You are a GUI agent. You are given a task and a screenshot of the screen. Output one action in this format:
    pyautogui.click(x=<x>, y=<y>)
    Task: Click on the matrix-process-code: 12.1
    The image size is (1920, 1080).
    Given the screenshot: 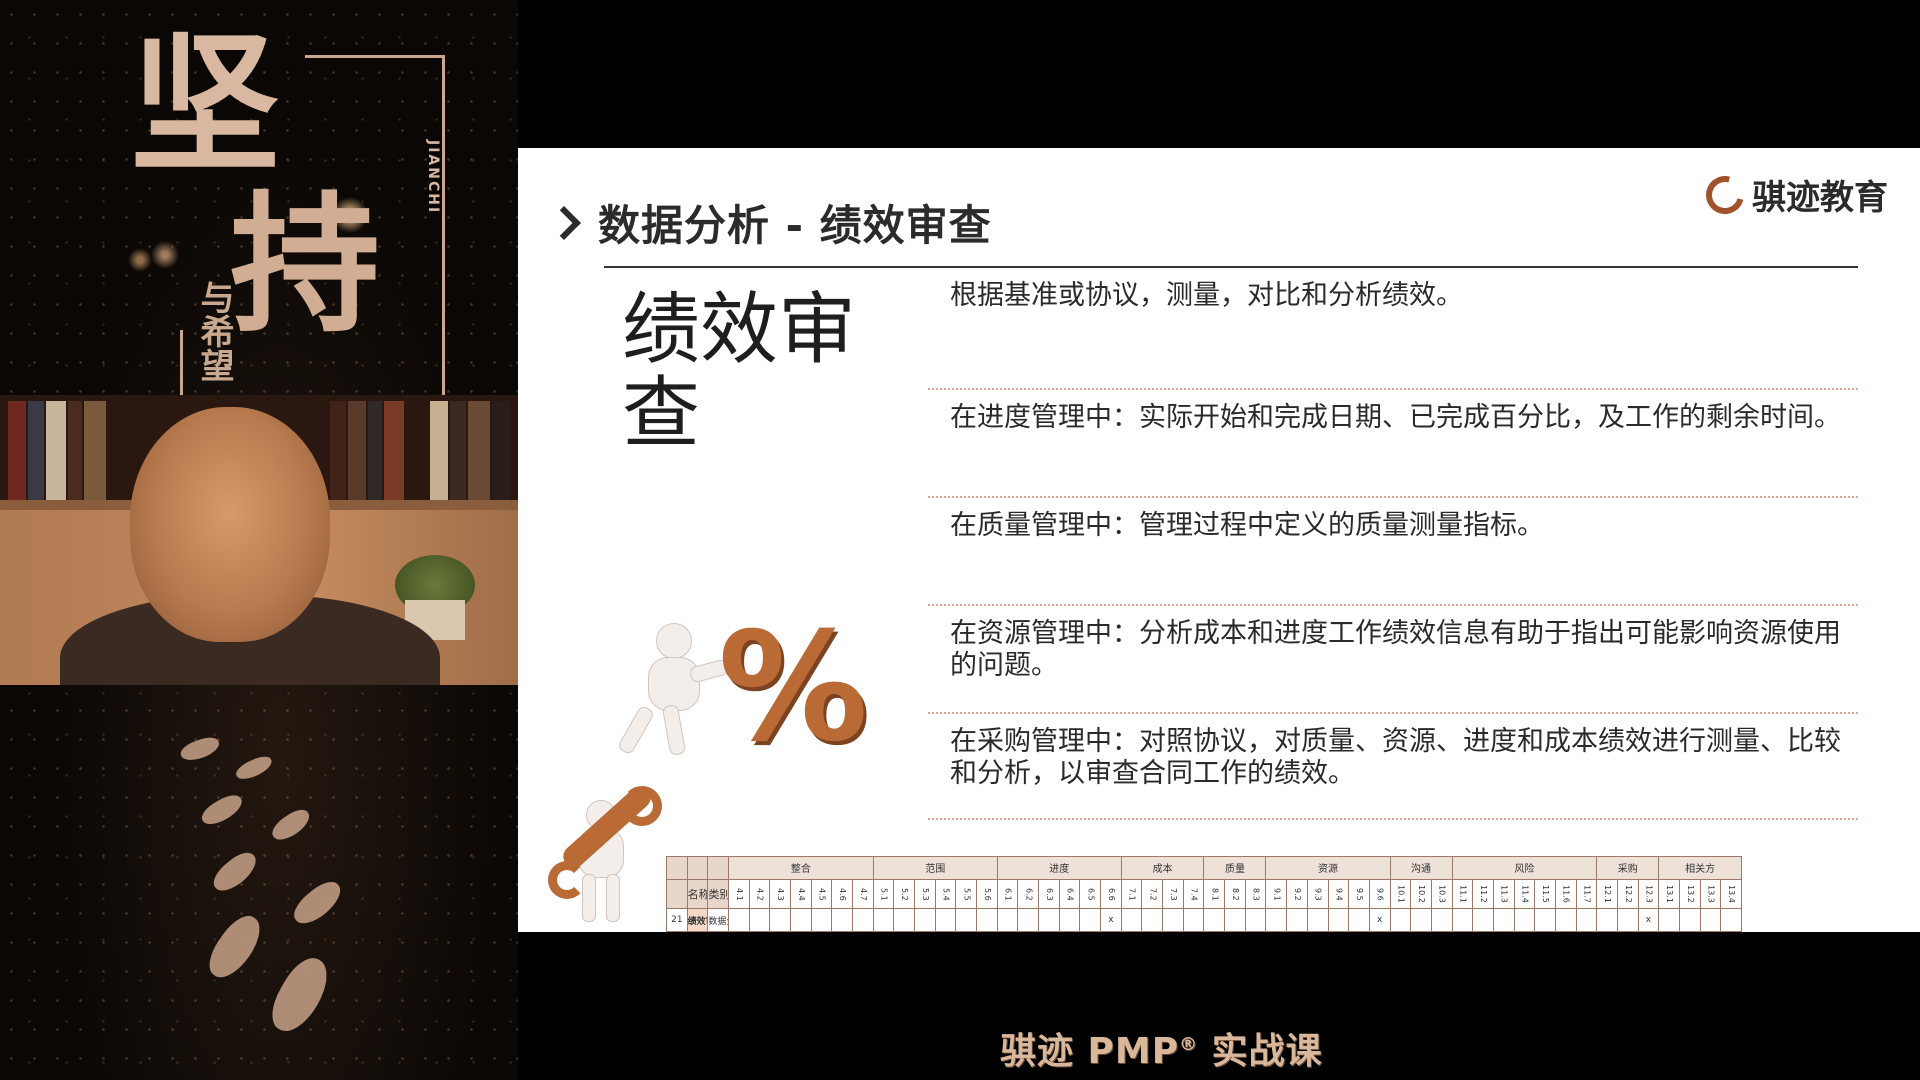 What is the action you would take?
    pyautogui.click(x=1607, y=894)
    